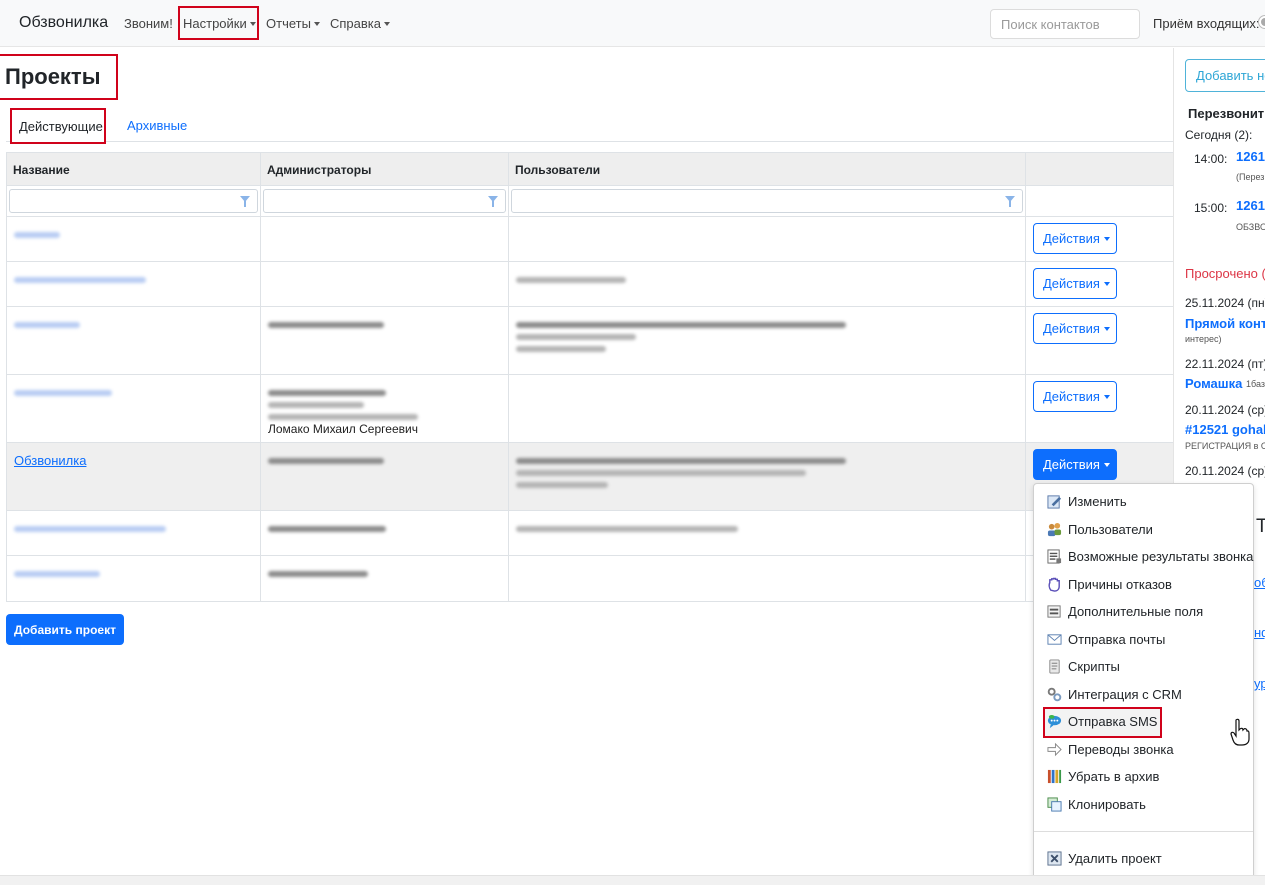 The image size is (1265, 885). Describe the element at coordinates (1125, 694) in the screenshot. I see `menu-item-label: Интеграция с CRM` at that location.